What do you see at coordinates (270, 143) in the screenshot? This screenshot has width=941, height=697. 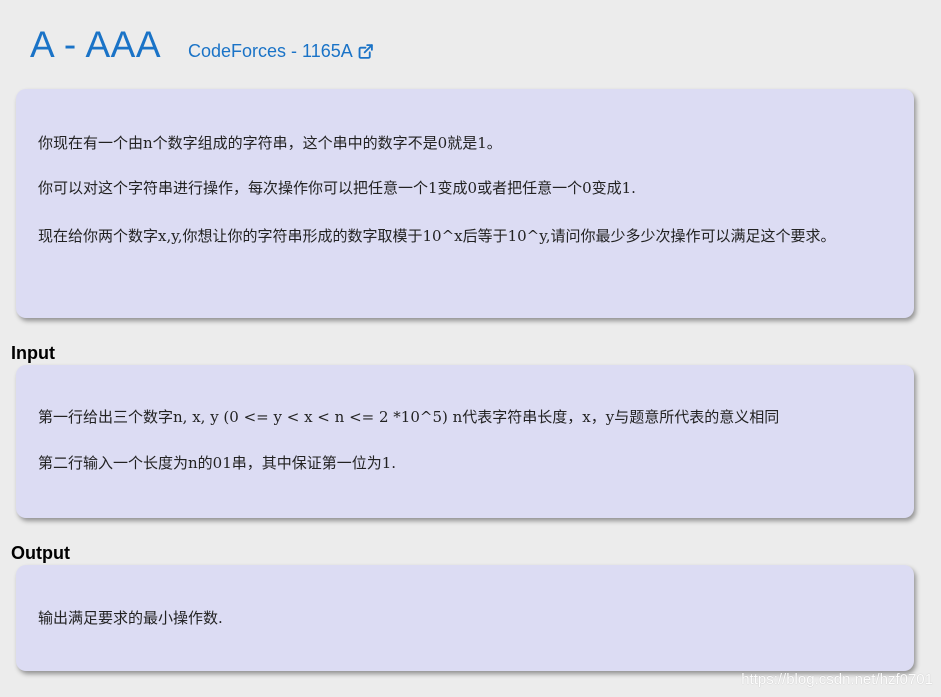 I see `description-paragraph-1: 你现在有一个由n个数字组成的字符串，这个串中的数字不是0就是1。` at bounding box center [270, 143].